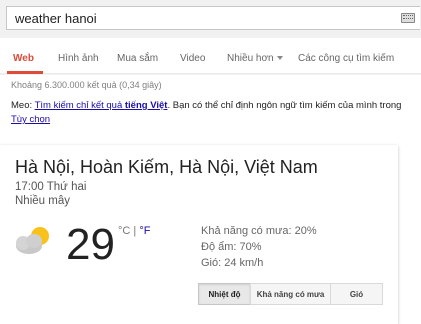  Describe the element at coordinates (23, 58) in the screenshot. I see `tab-web: Web` at that location.